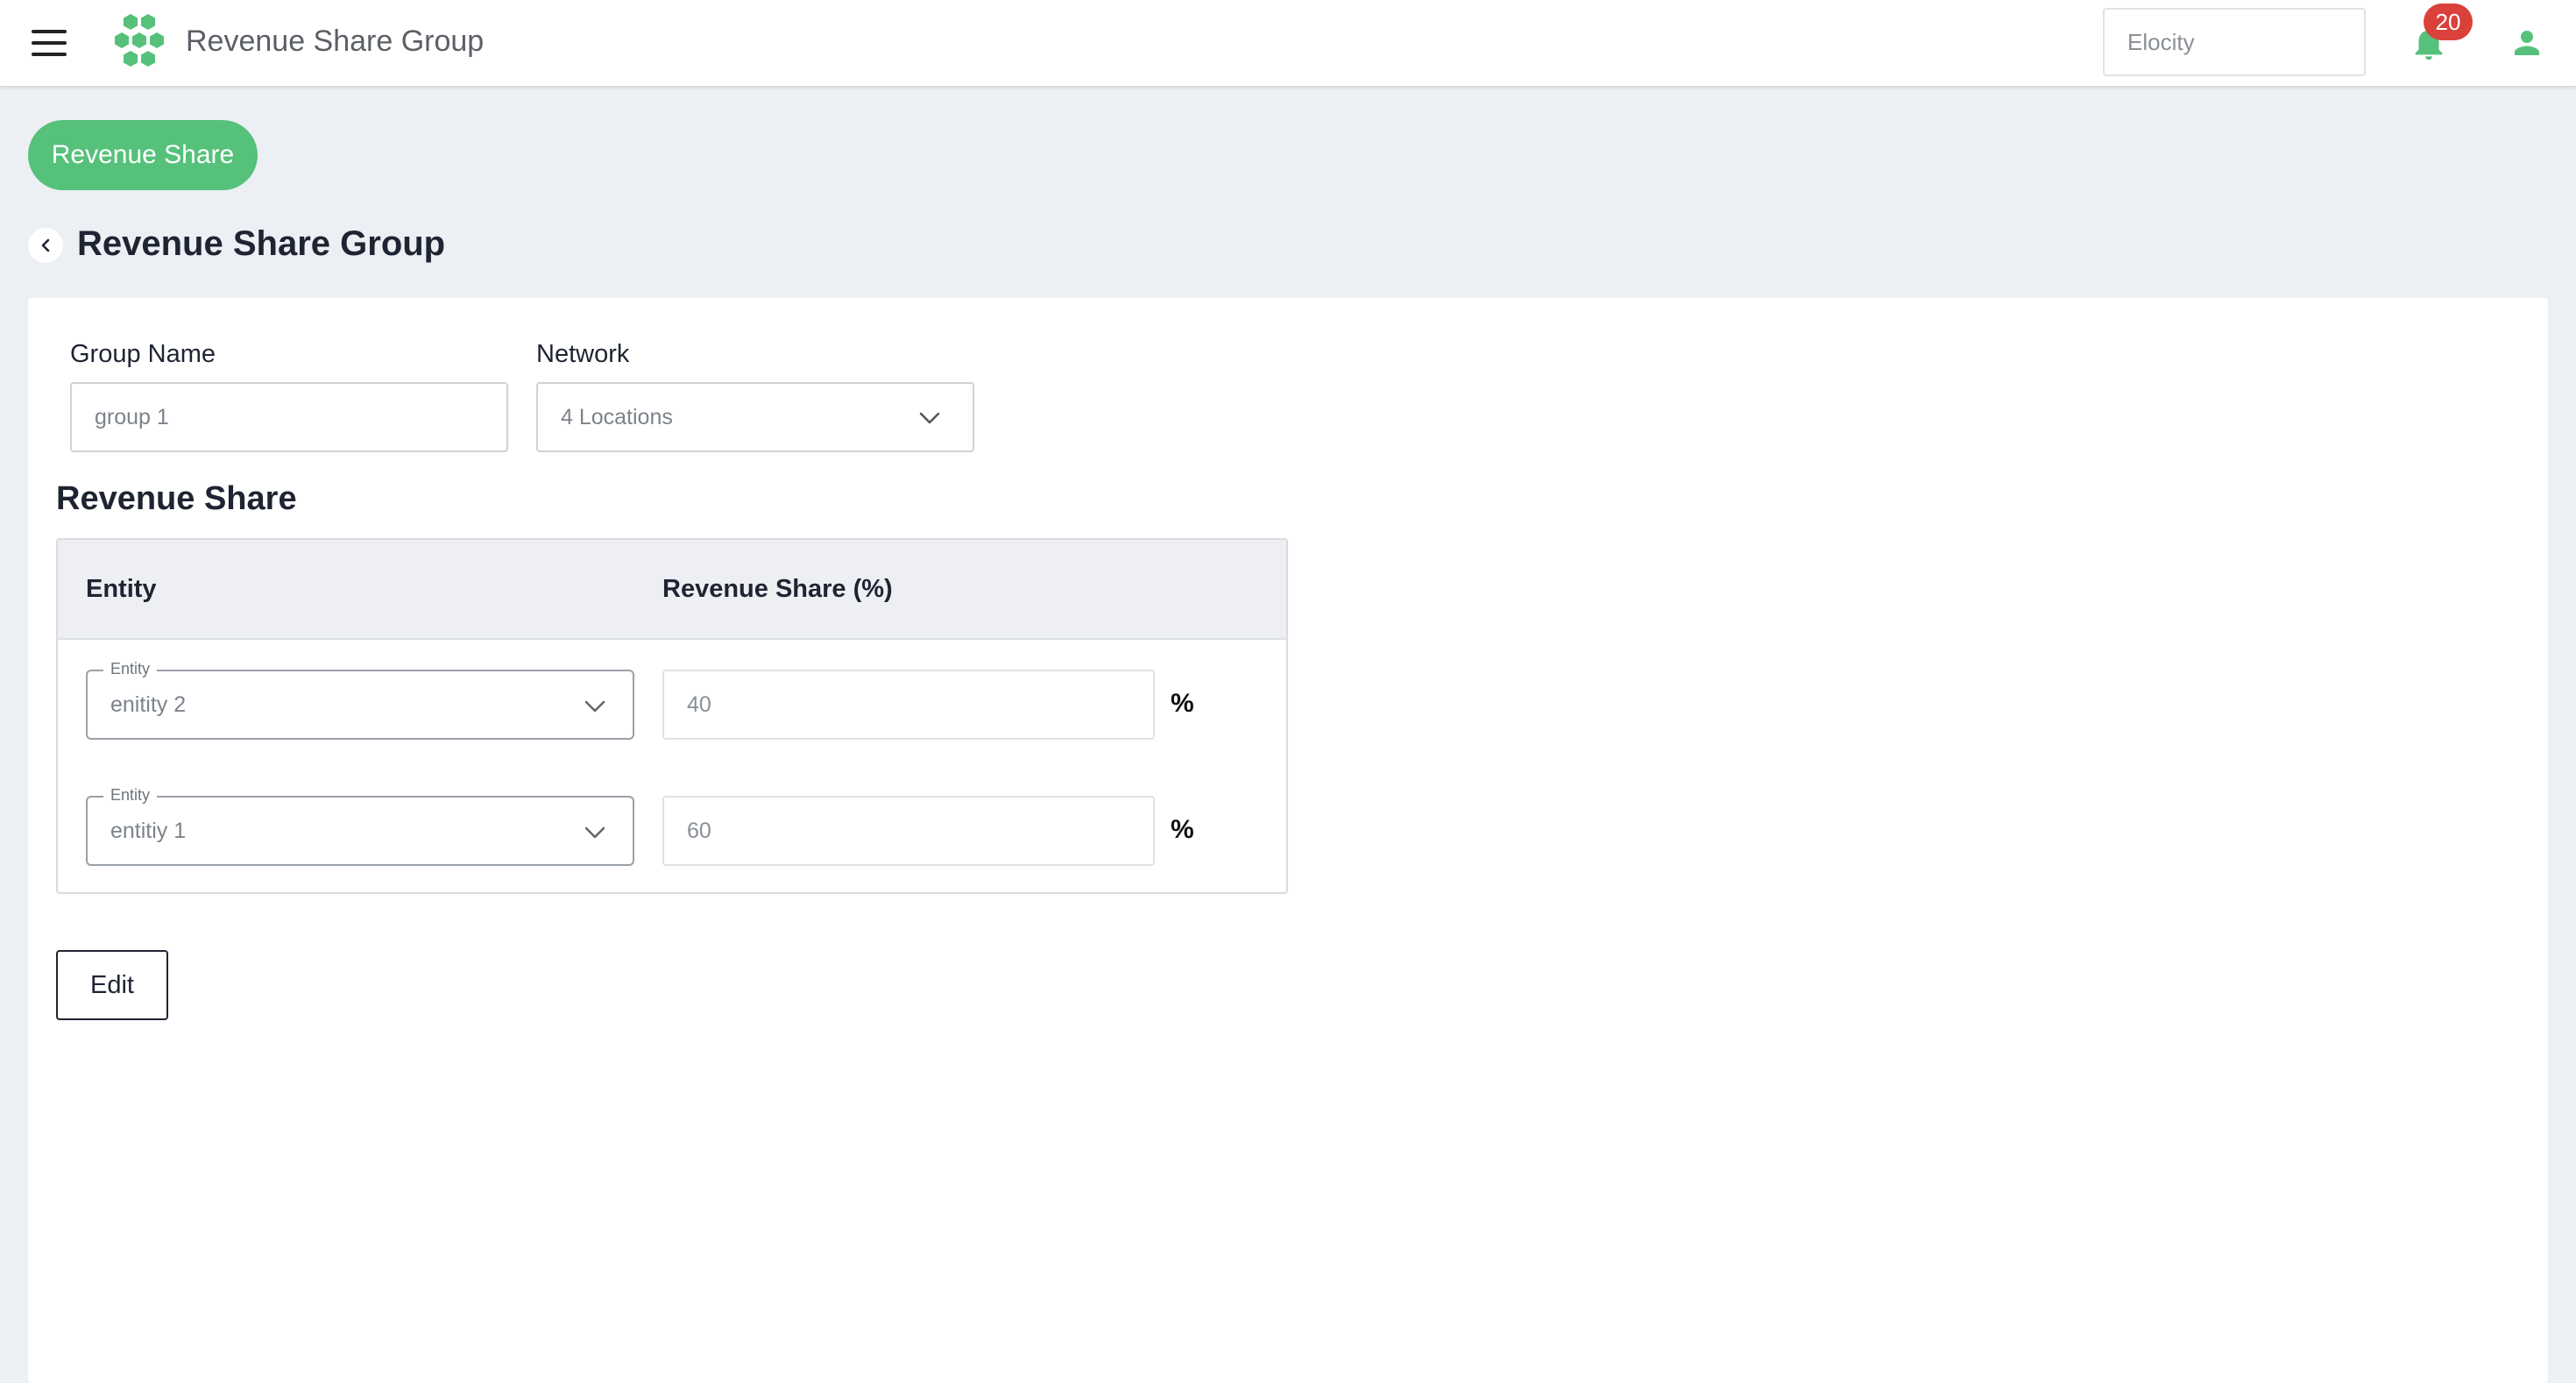  Describe the element at coordinates (755, 417) in the screenshot. I see `network-select: 4 Locations` at that location.